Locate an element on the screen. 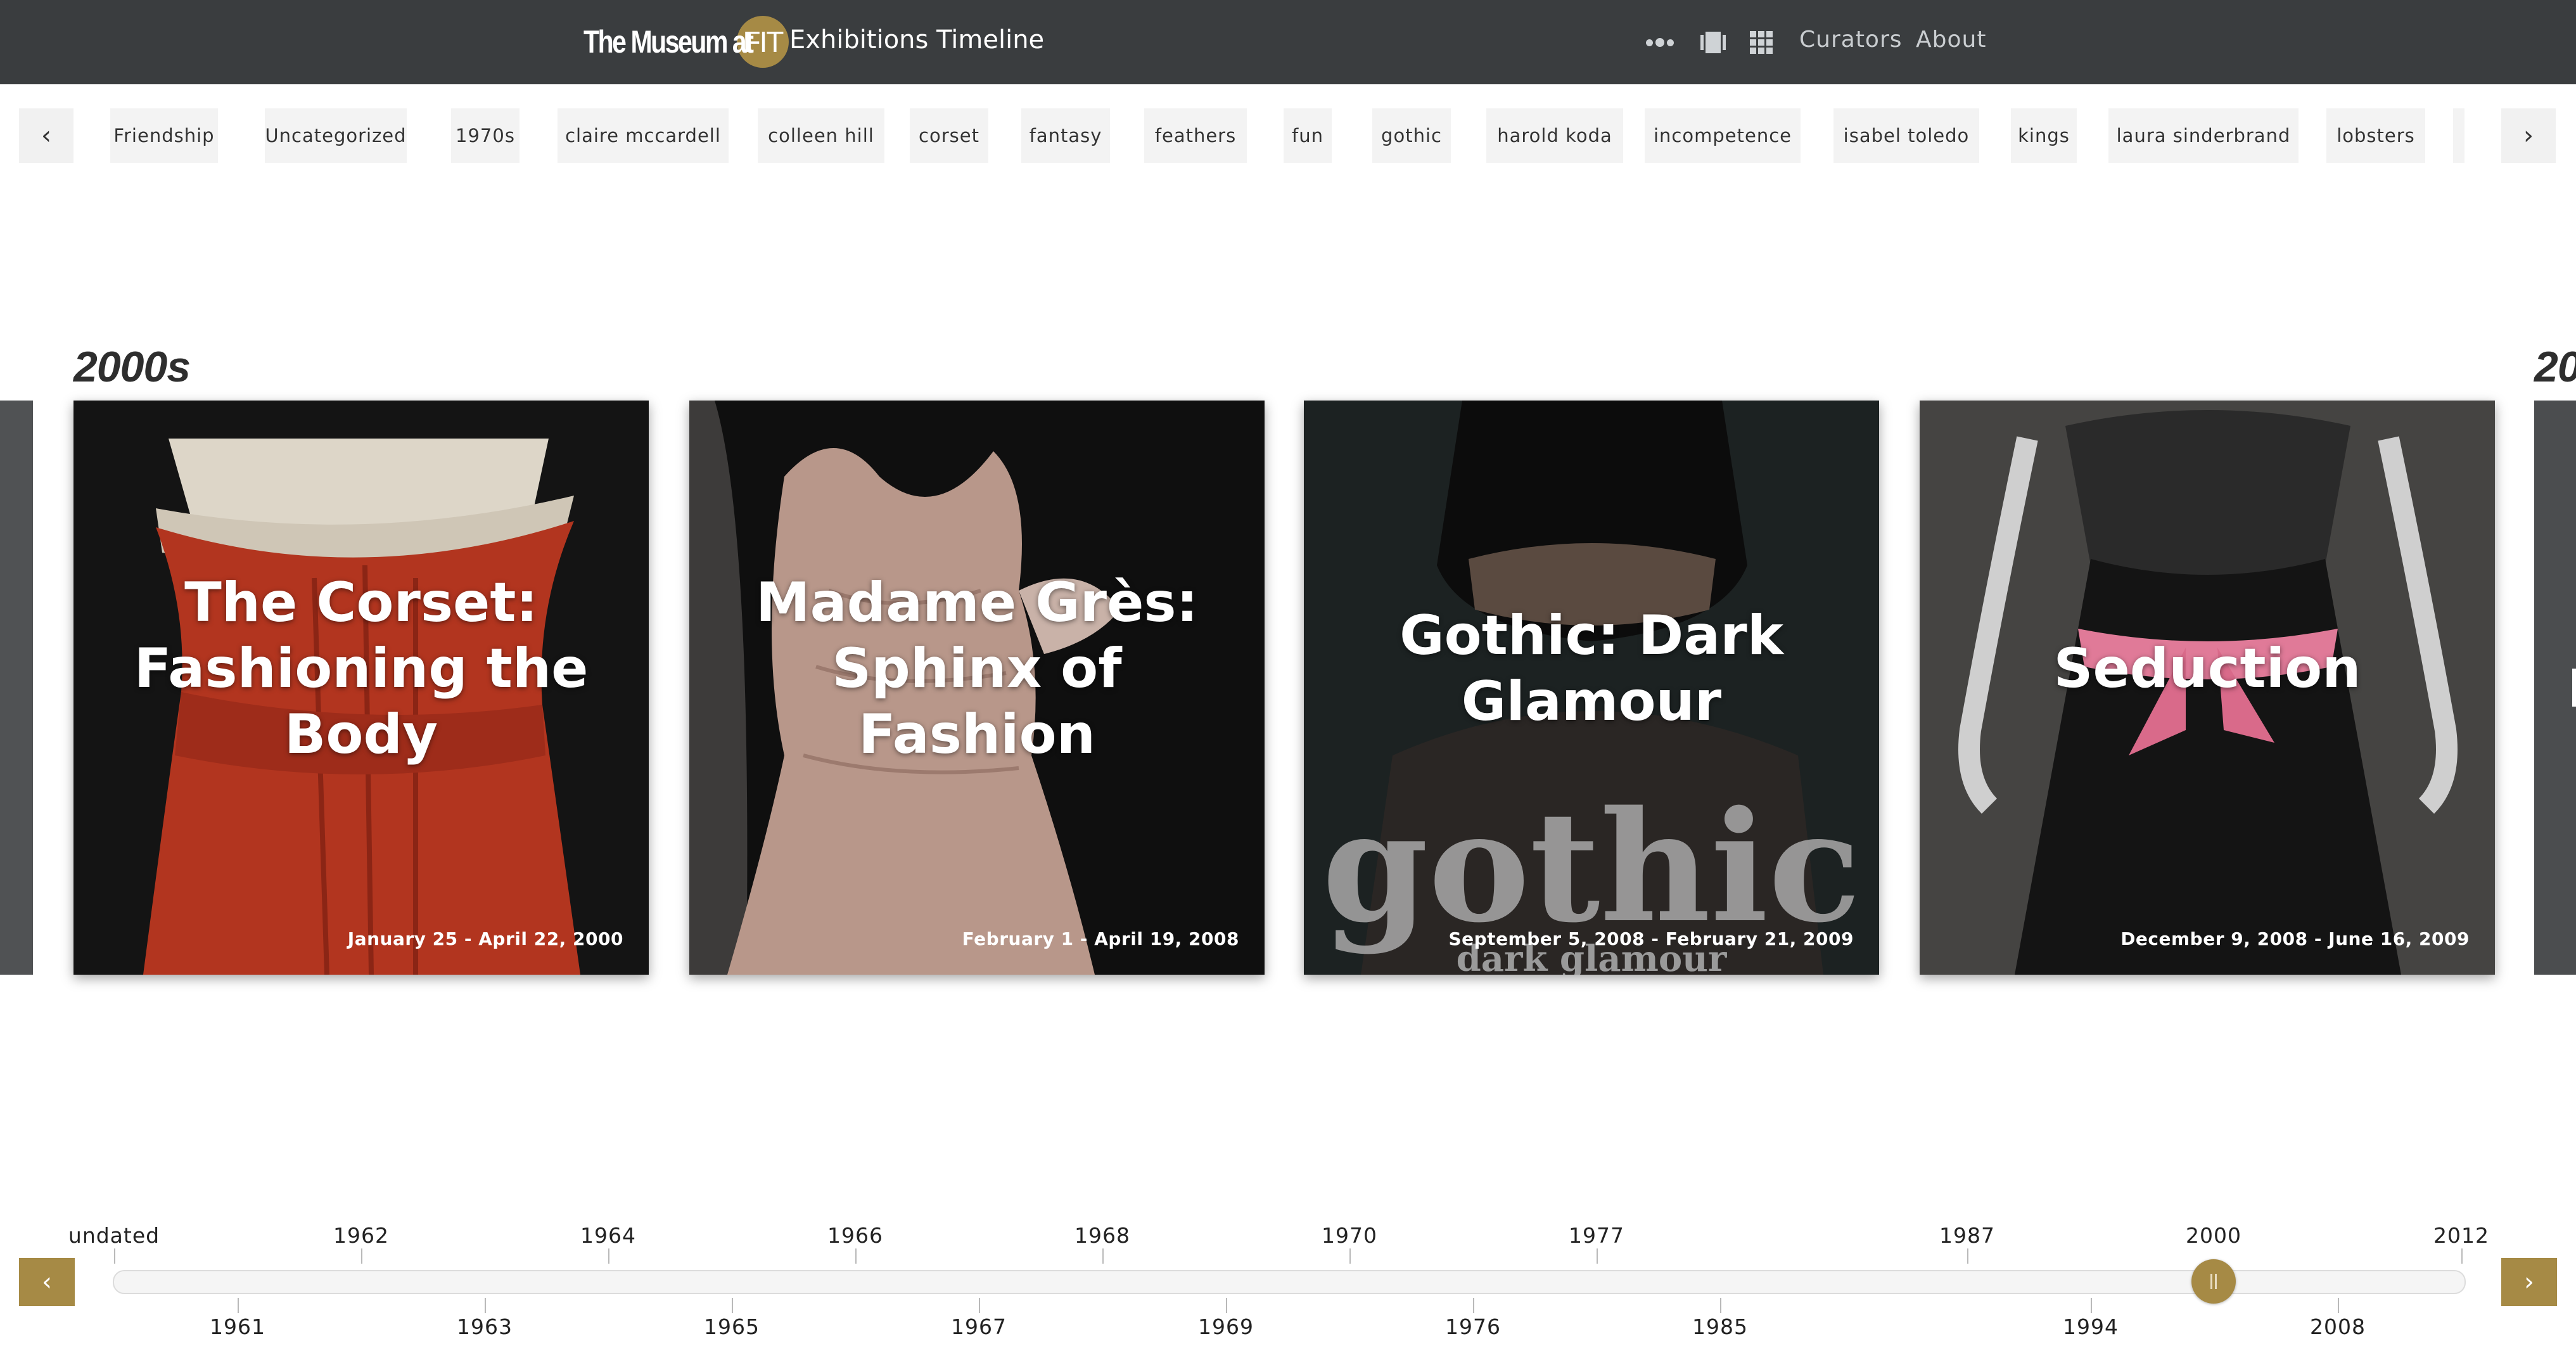 The width and height of the screenshot is (2576, 1360). museum-logo: The Museum at FIT is located at coordinates (686, 42).